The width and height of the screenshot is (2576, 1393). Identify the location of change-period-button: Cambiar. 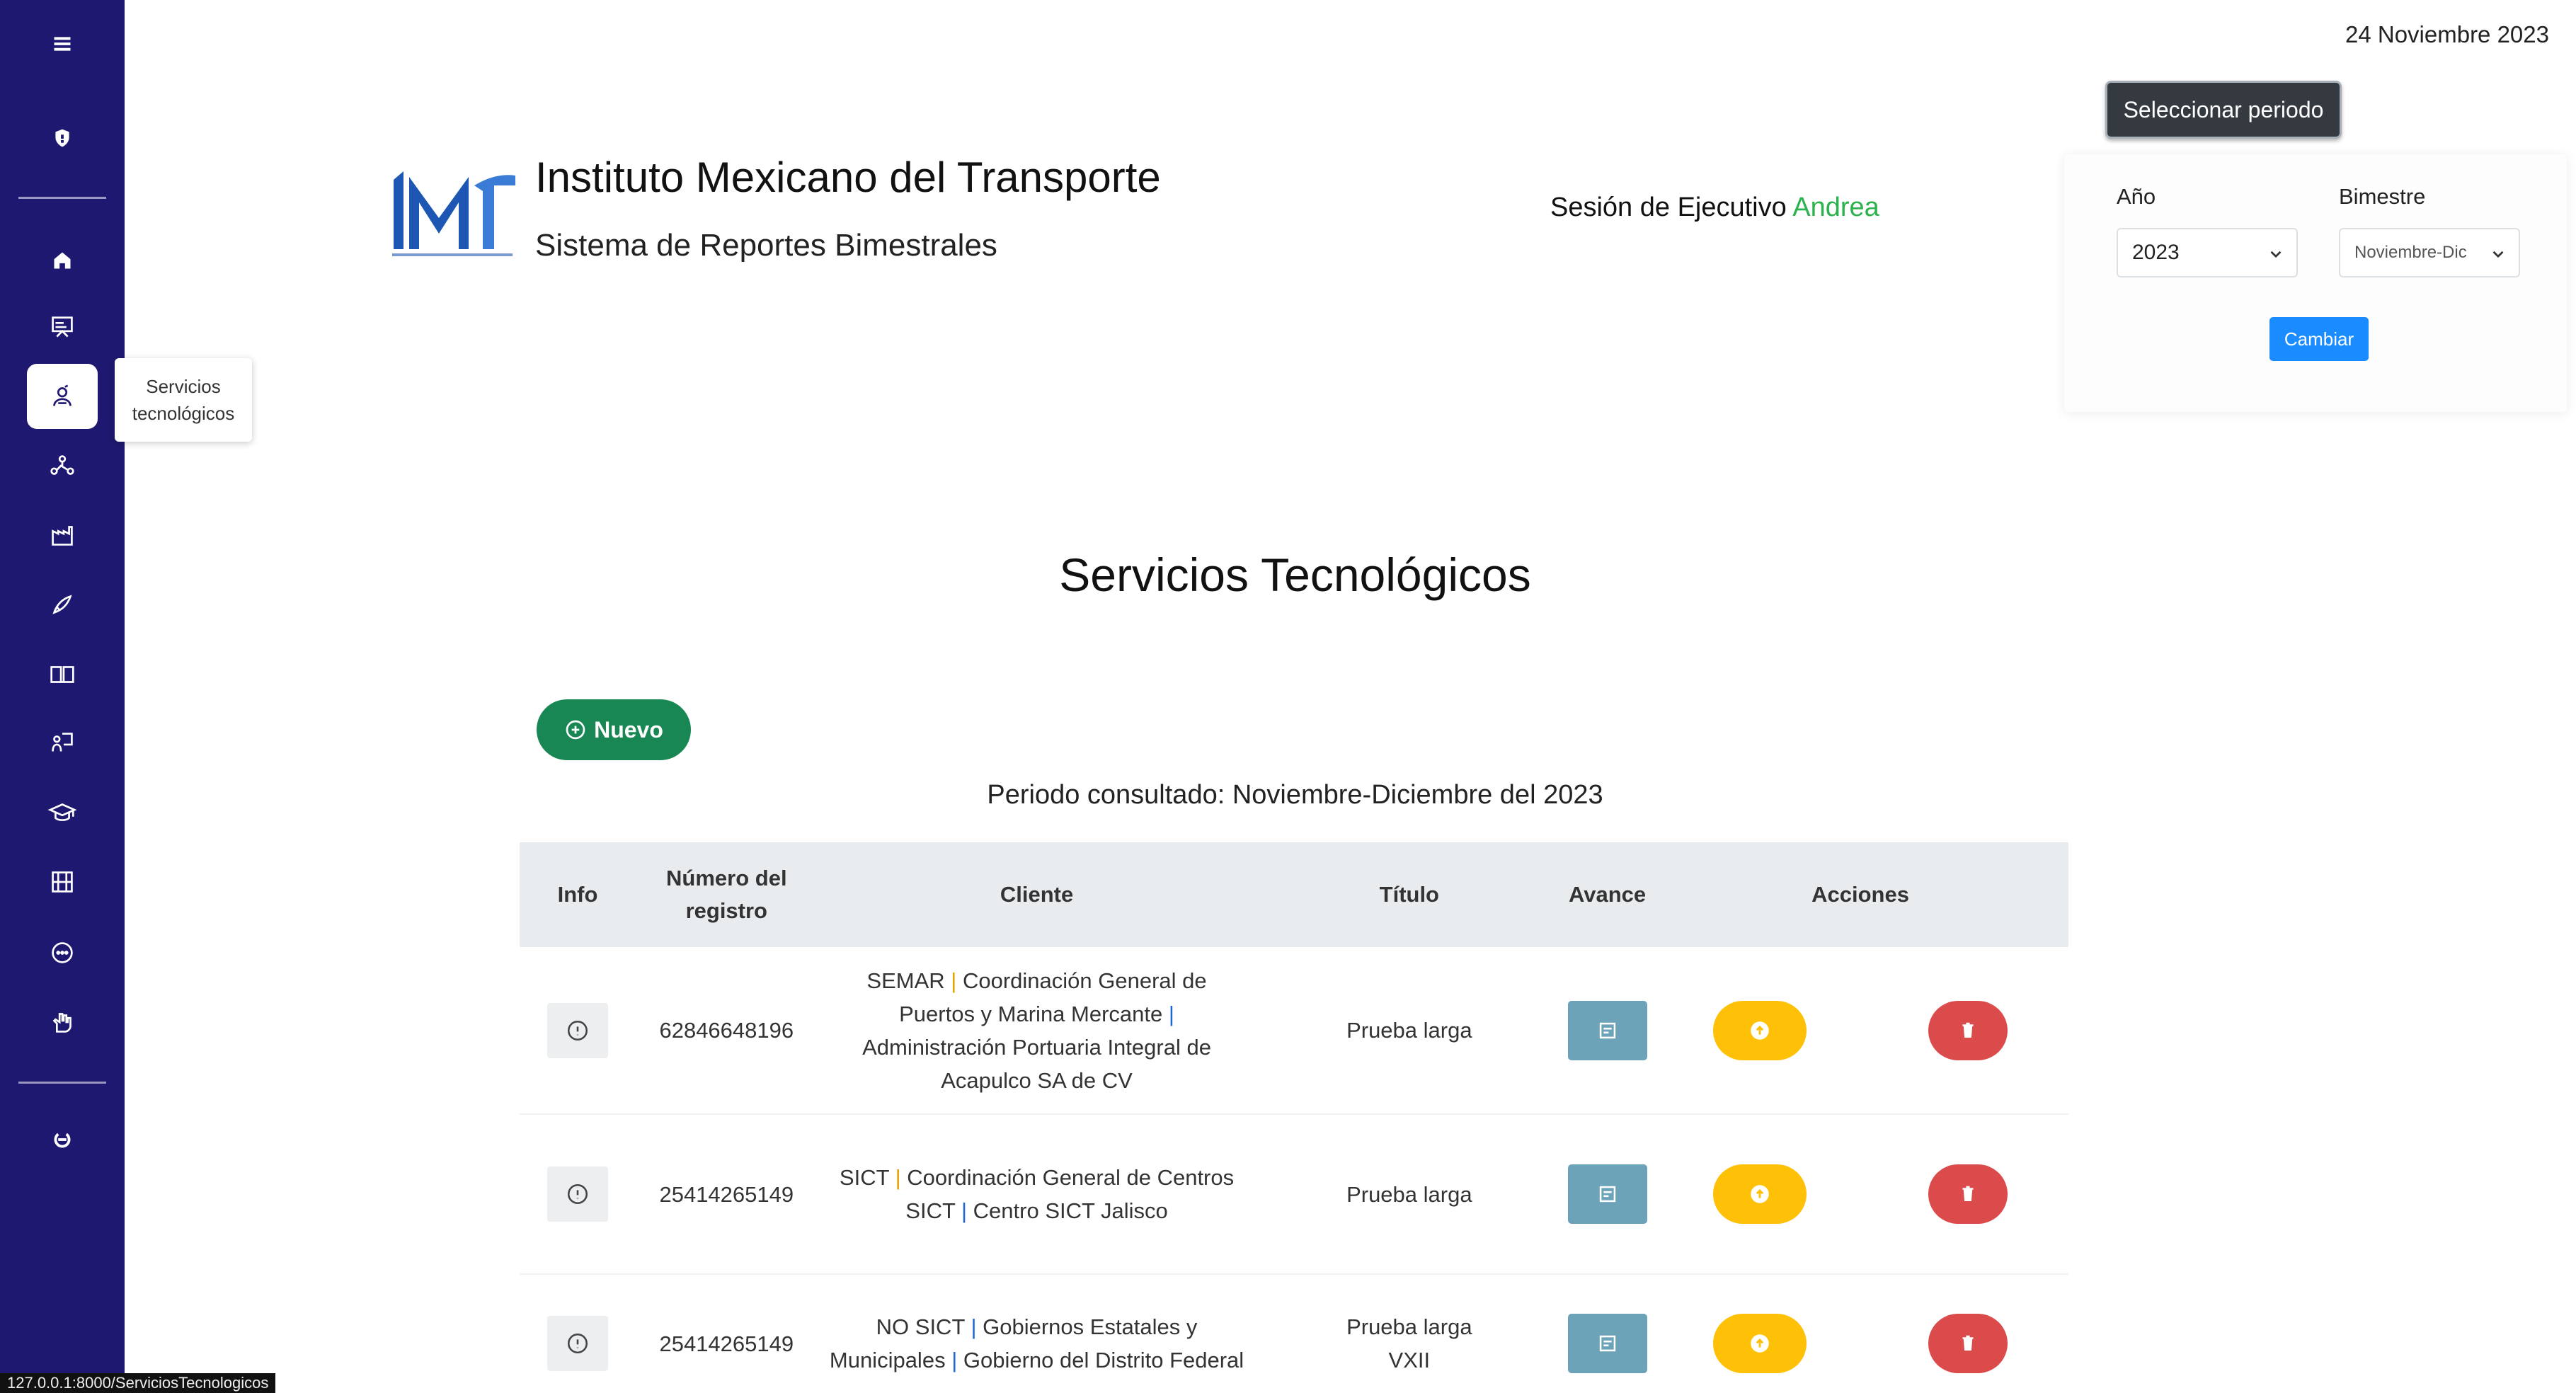
(2319, 339).